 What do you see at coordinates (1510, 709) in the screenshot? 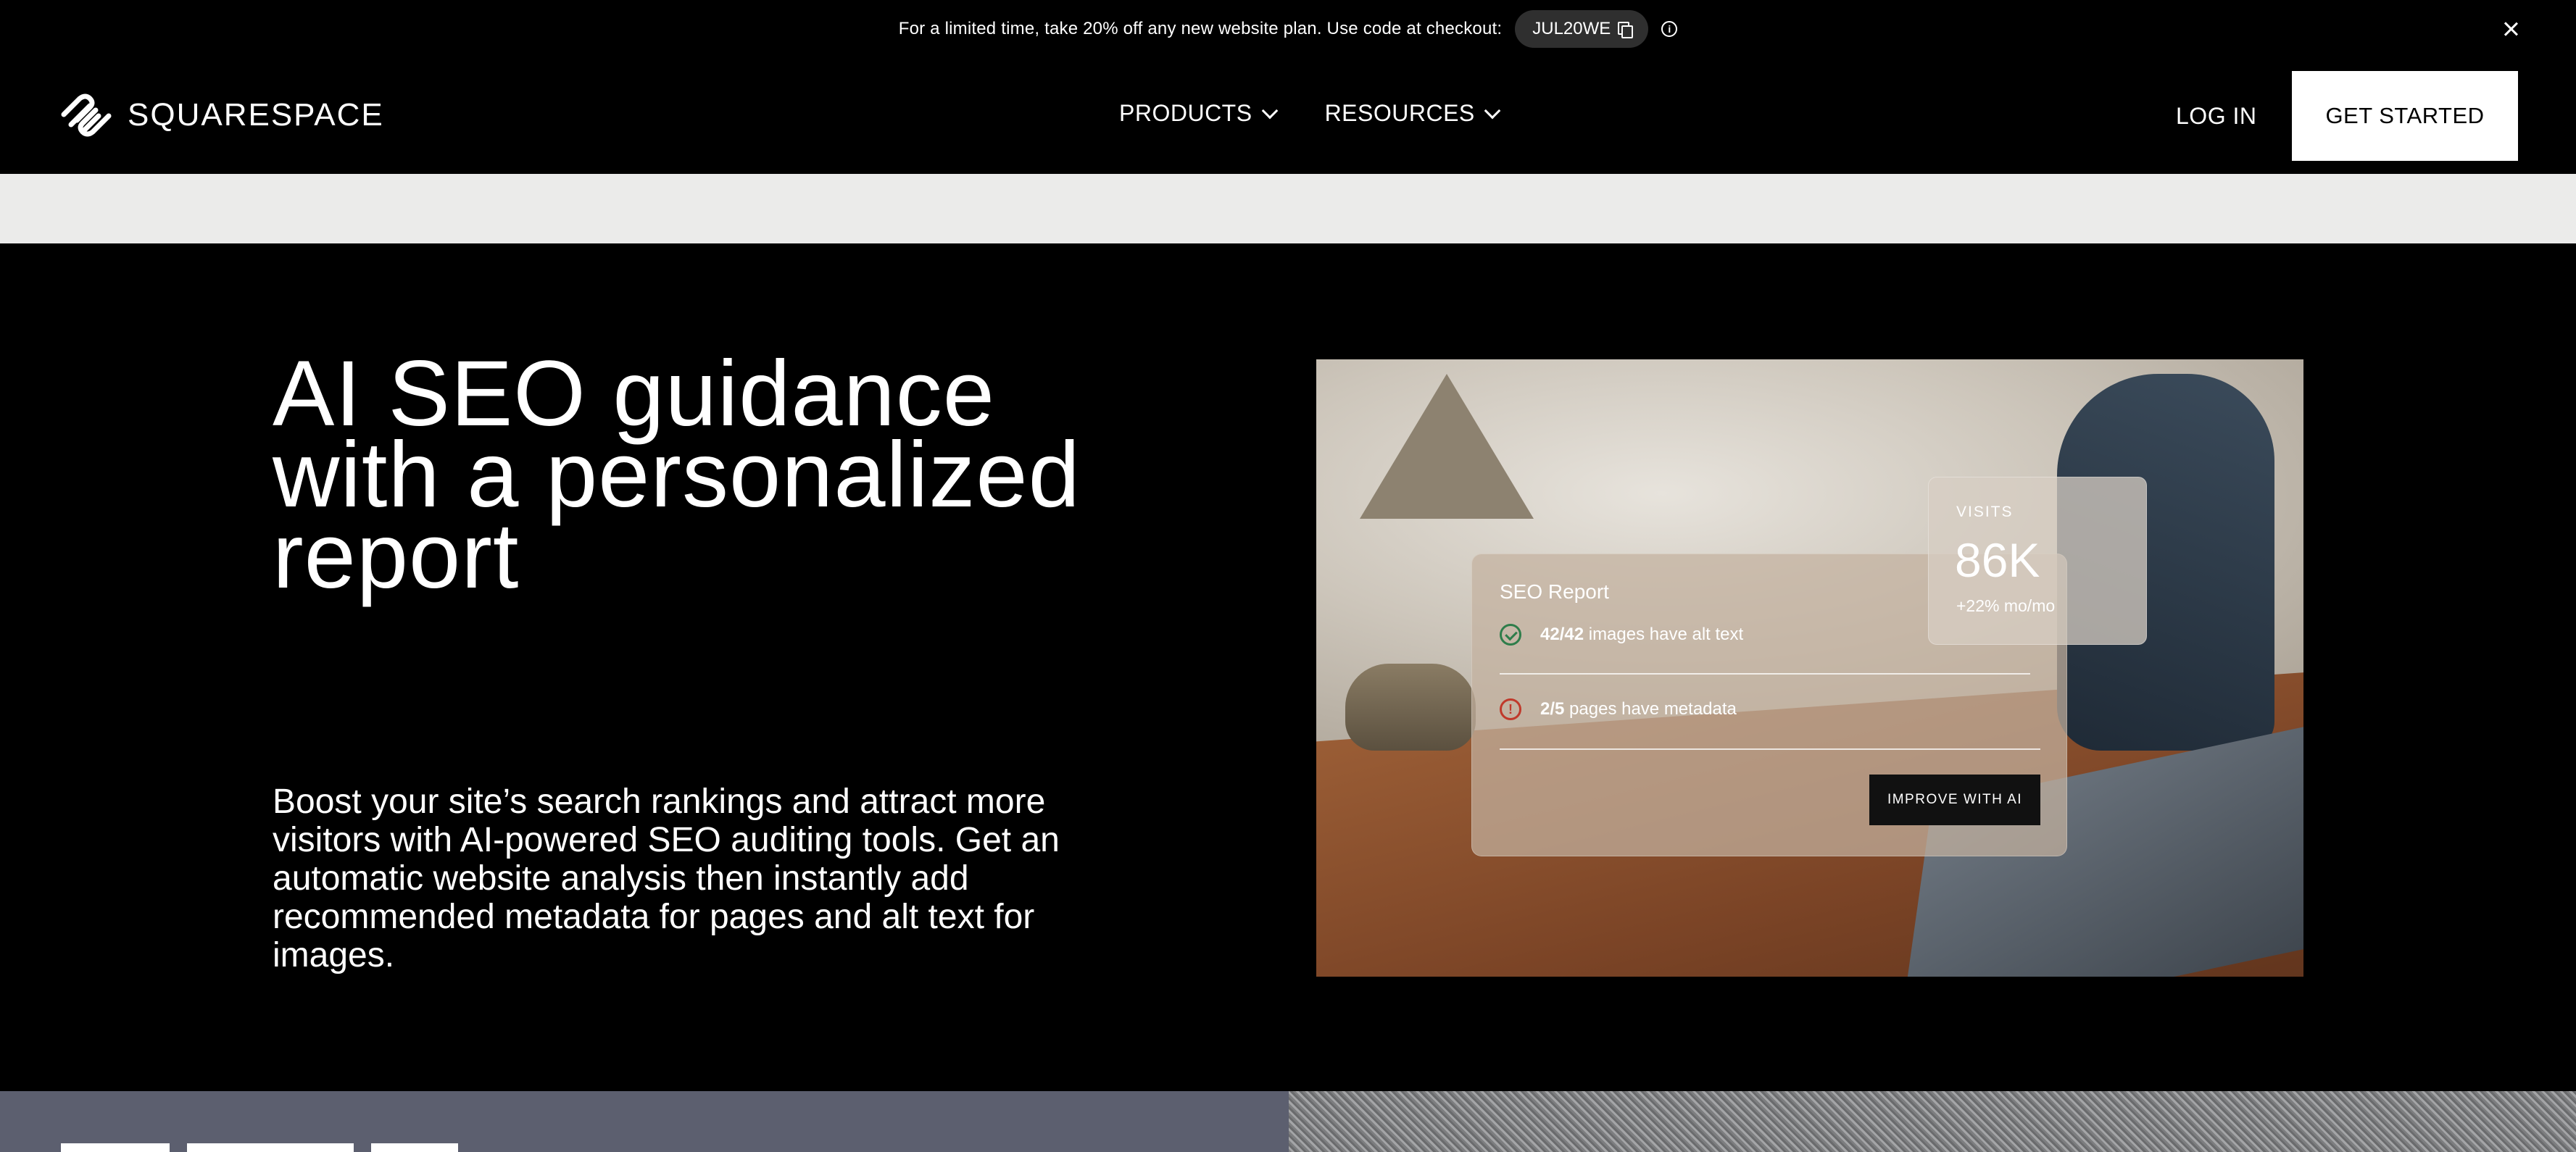
I see `warning-circle-icon: !` at bounding box center [1510, 709].